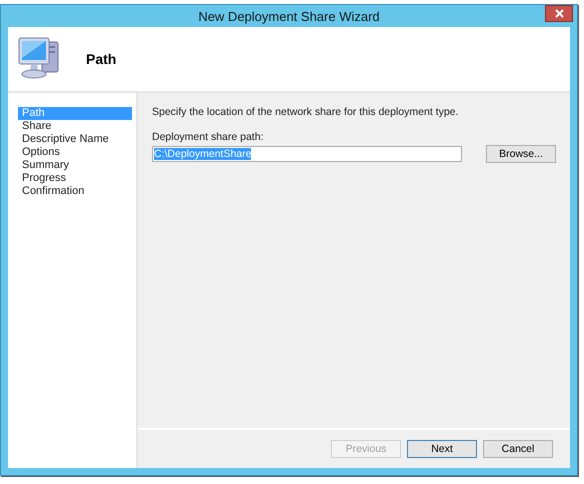 This screenshot has width=584, height=484. I want to click on wizard-step: Progress, so click(75, 178).